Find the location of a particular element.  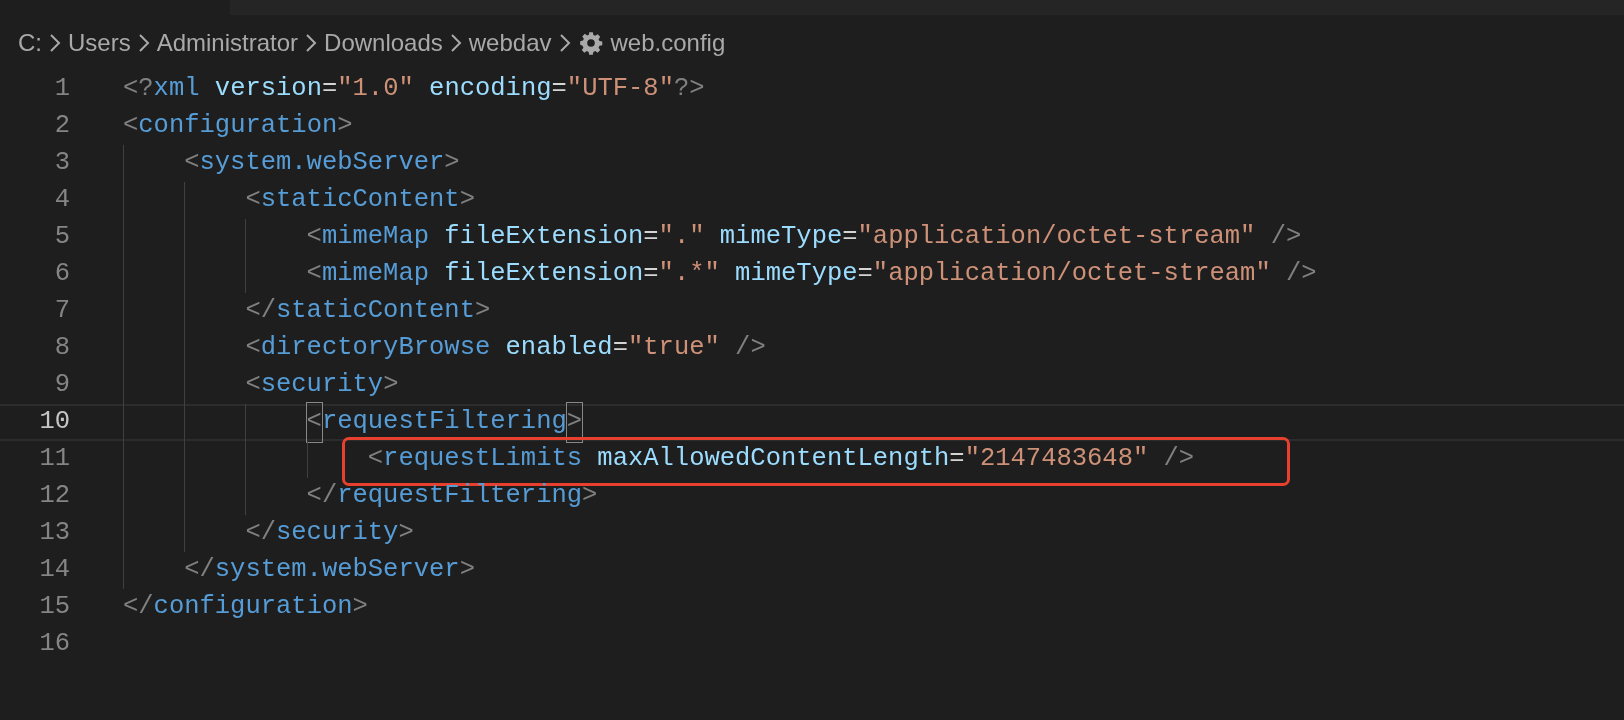

line-number: 10 is located at coordinates (54, 422).